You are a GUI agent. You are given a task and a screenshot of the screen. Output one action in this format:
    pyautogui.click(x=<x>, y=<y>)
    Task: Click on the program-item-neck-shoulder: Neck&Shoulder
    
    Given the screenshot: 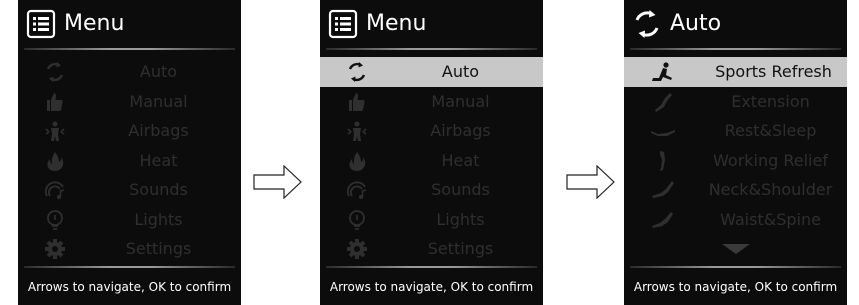 What is the action you would take?
    pyautogui.click(x=735, y=190)
    